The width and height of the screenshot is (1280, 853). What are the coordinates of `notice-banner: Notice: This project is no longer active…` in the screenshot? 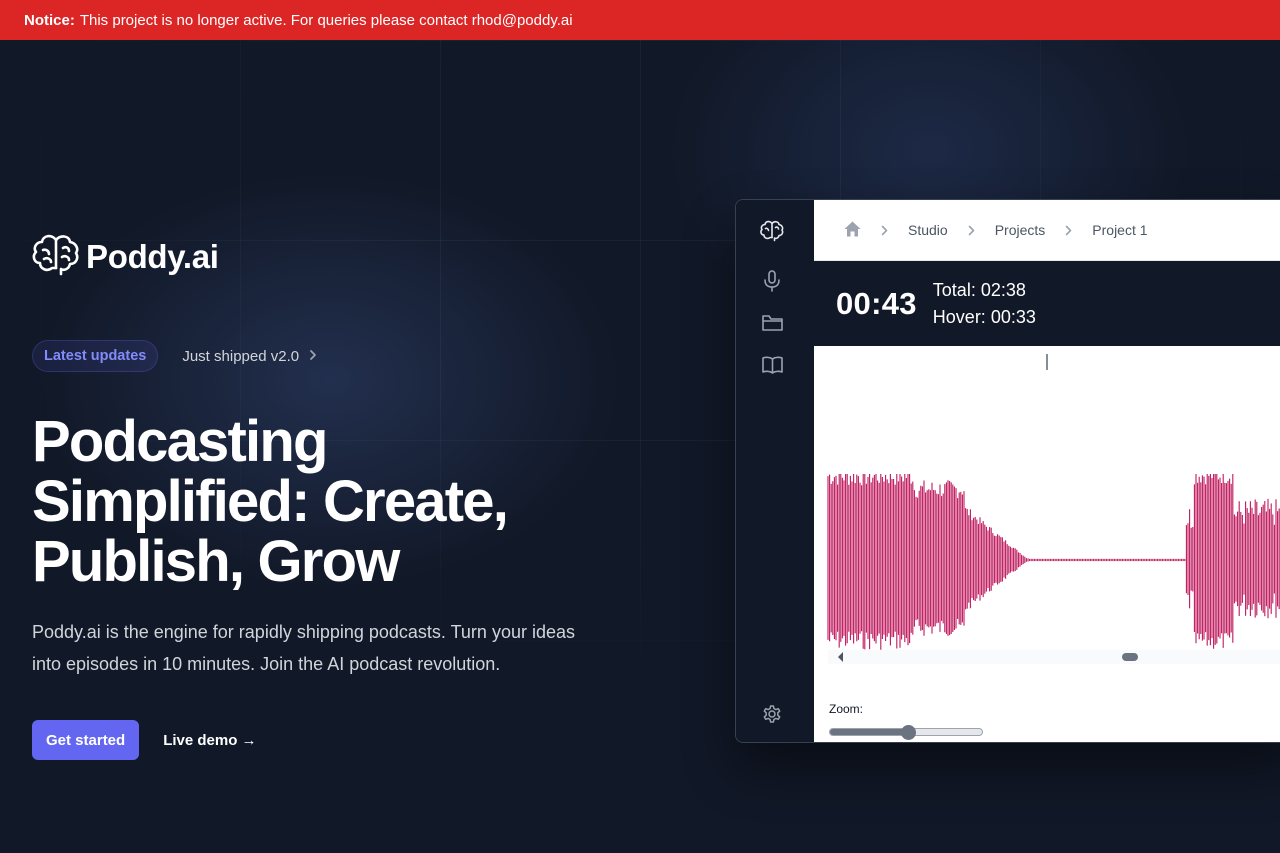 It's located at (640, 20).